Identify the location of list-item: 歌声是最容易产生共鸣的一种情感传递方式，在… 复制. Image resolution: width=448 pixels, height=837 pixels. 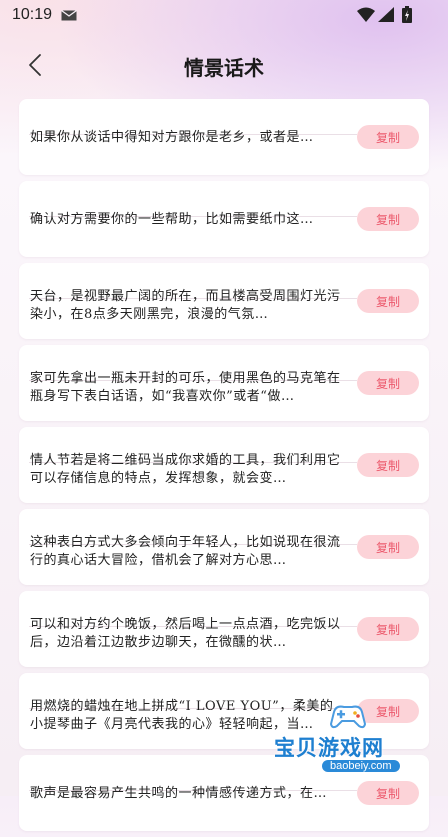
(224, 793).